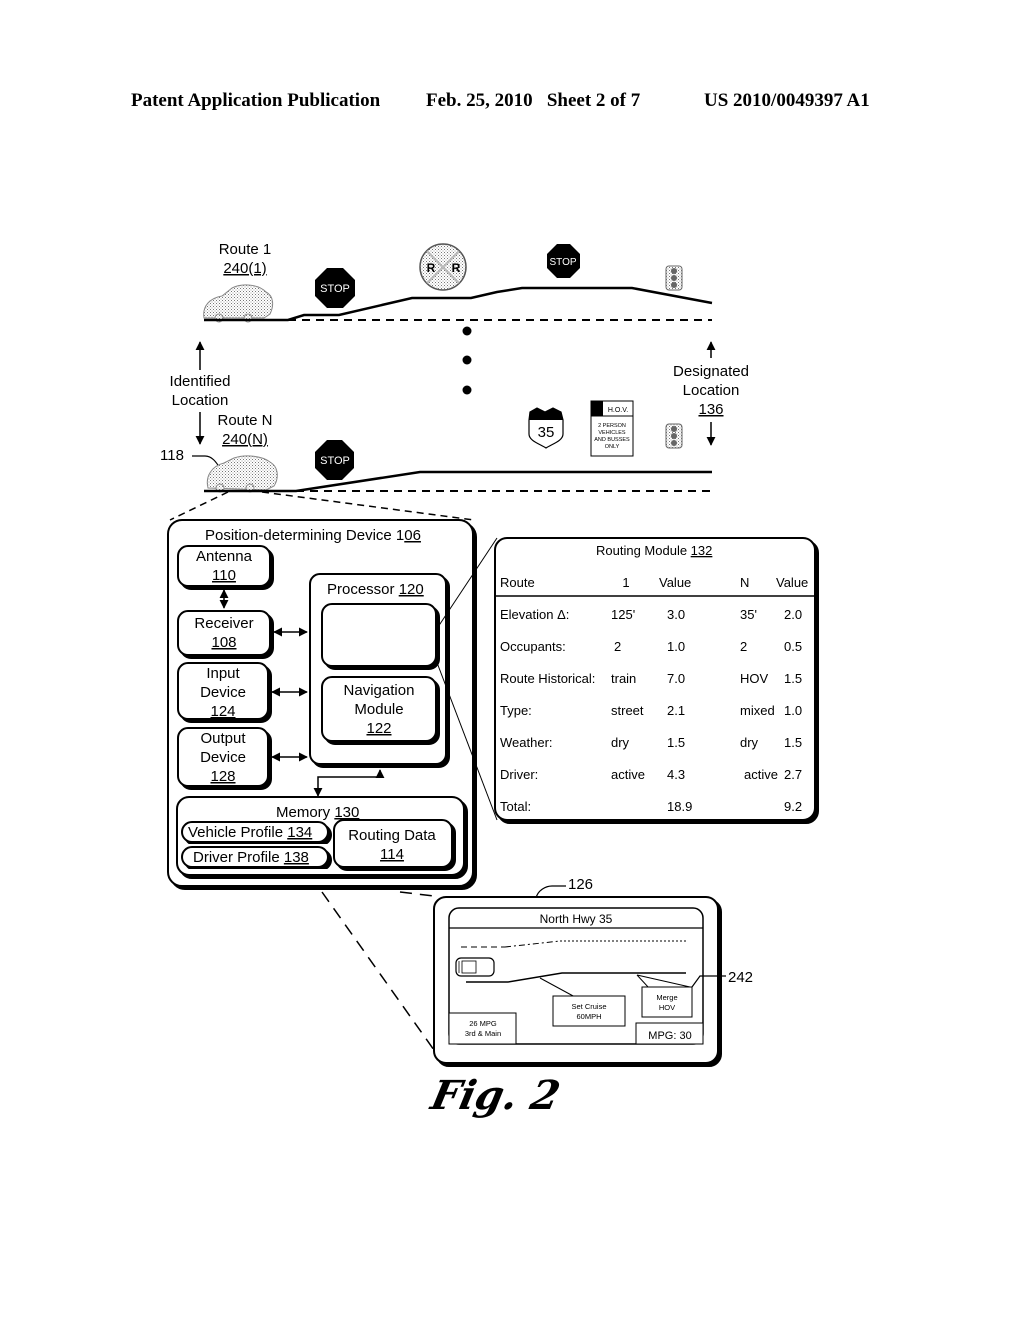  Describe the element at coordinates (676, 710) in the screenshot. I see `table-cell: 2.1` at that location.